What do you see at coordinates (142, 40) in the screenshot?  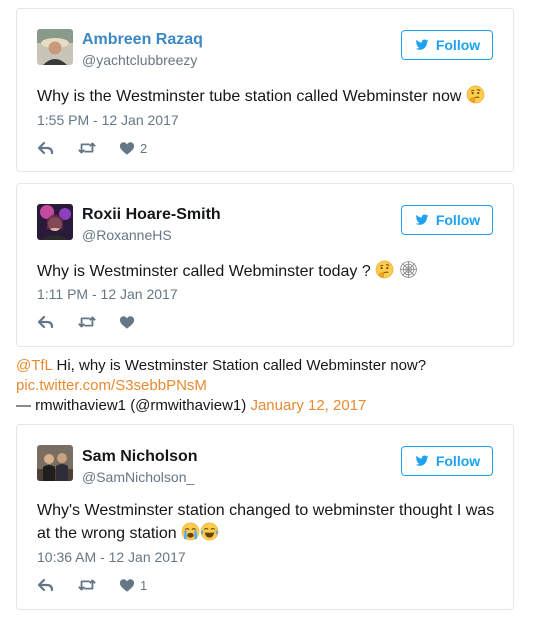 I see `display-name: Ambreen Razaq` at bounding box center [142, 40].